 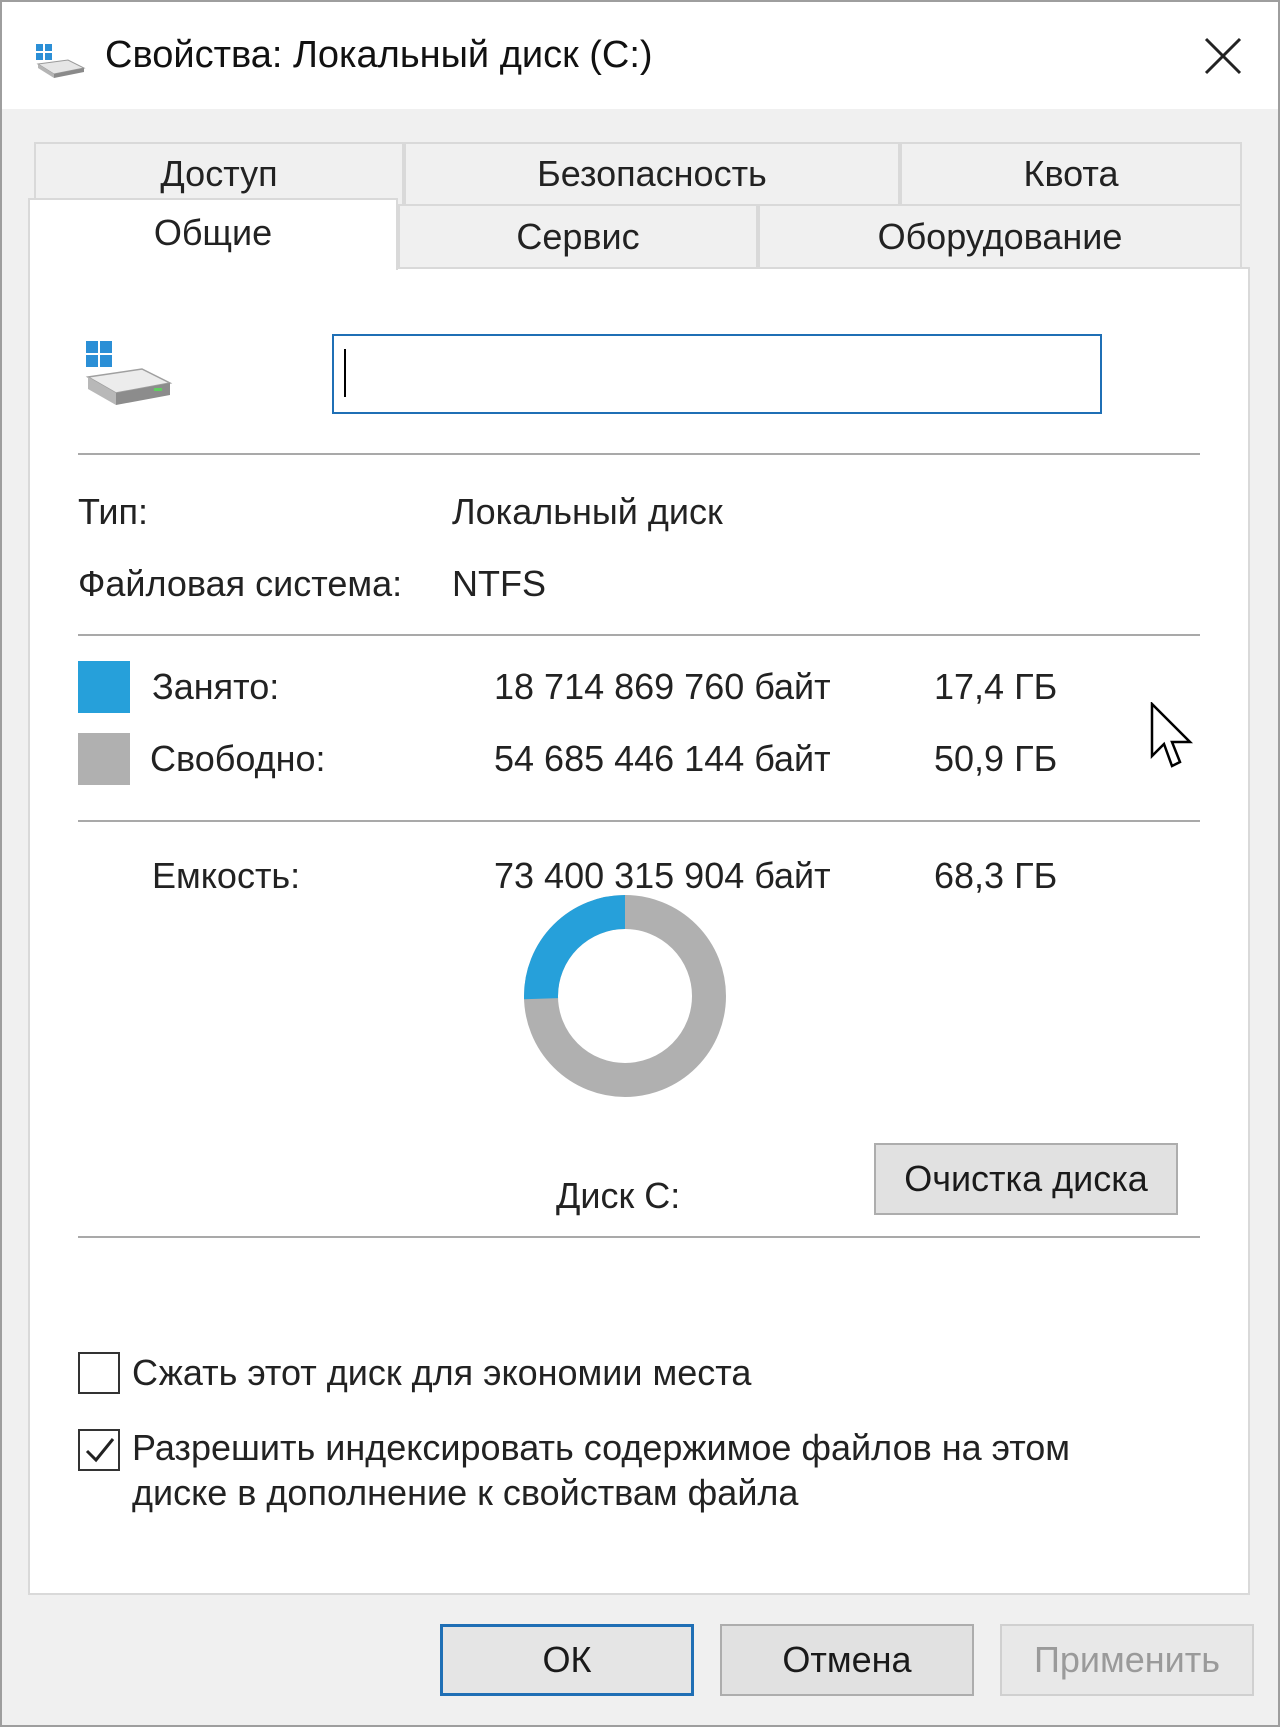 What do you see at coordinates (847, 1660) in the screenshot?
I see `cancel-button: Отмена` at bounding box center [847, 1660].